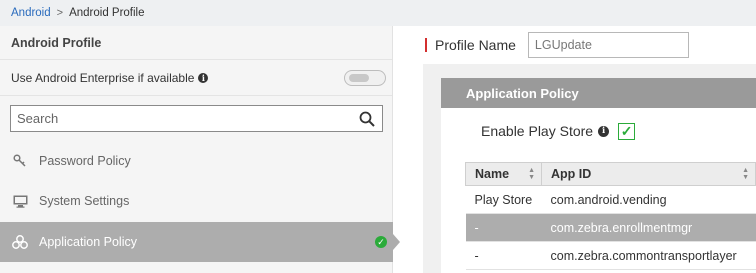 This screenshot has height=273, width=756. What do you see at coordinates (367, 119) in the screenshot?
I see `search-icon` at bounding box center [367, 119].